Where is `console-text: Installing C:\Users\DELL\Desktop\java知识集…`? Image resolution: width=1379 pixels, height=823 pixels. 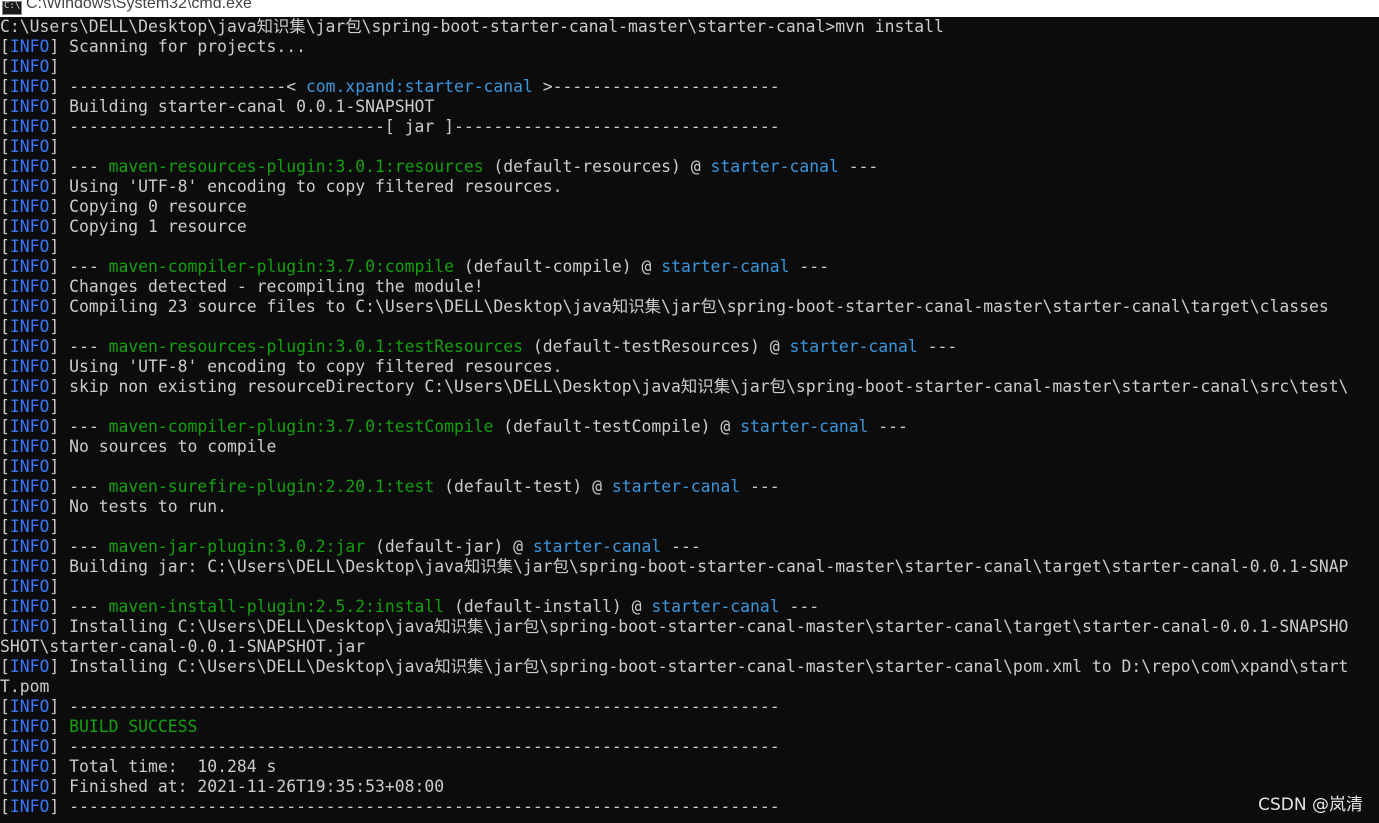 console-text: Installing C:\Users\DELL\Desktop\java知识集… is located at coordinates (704, 626).